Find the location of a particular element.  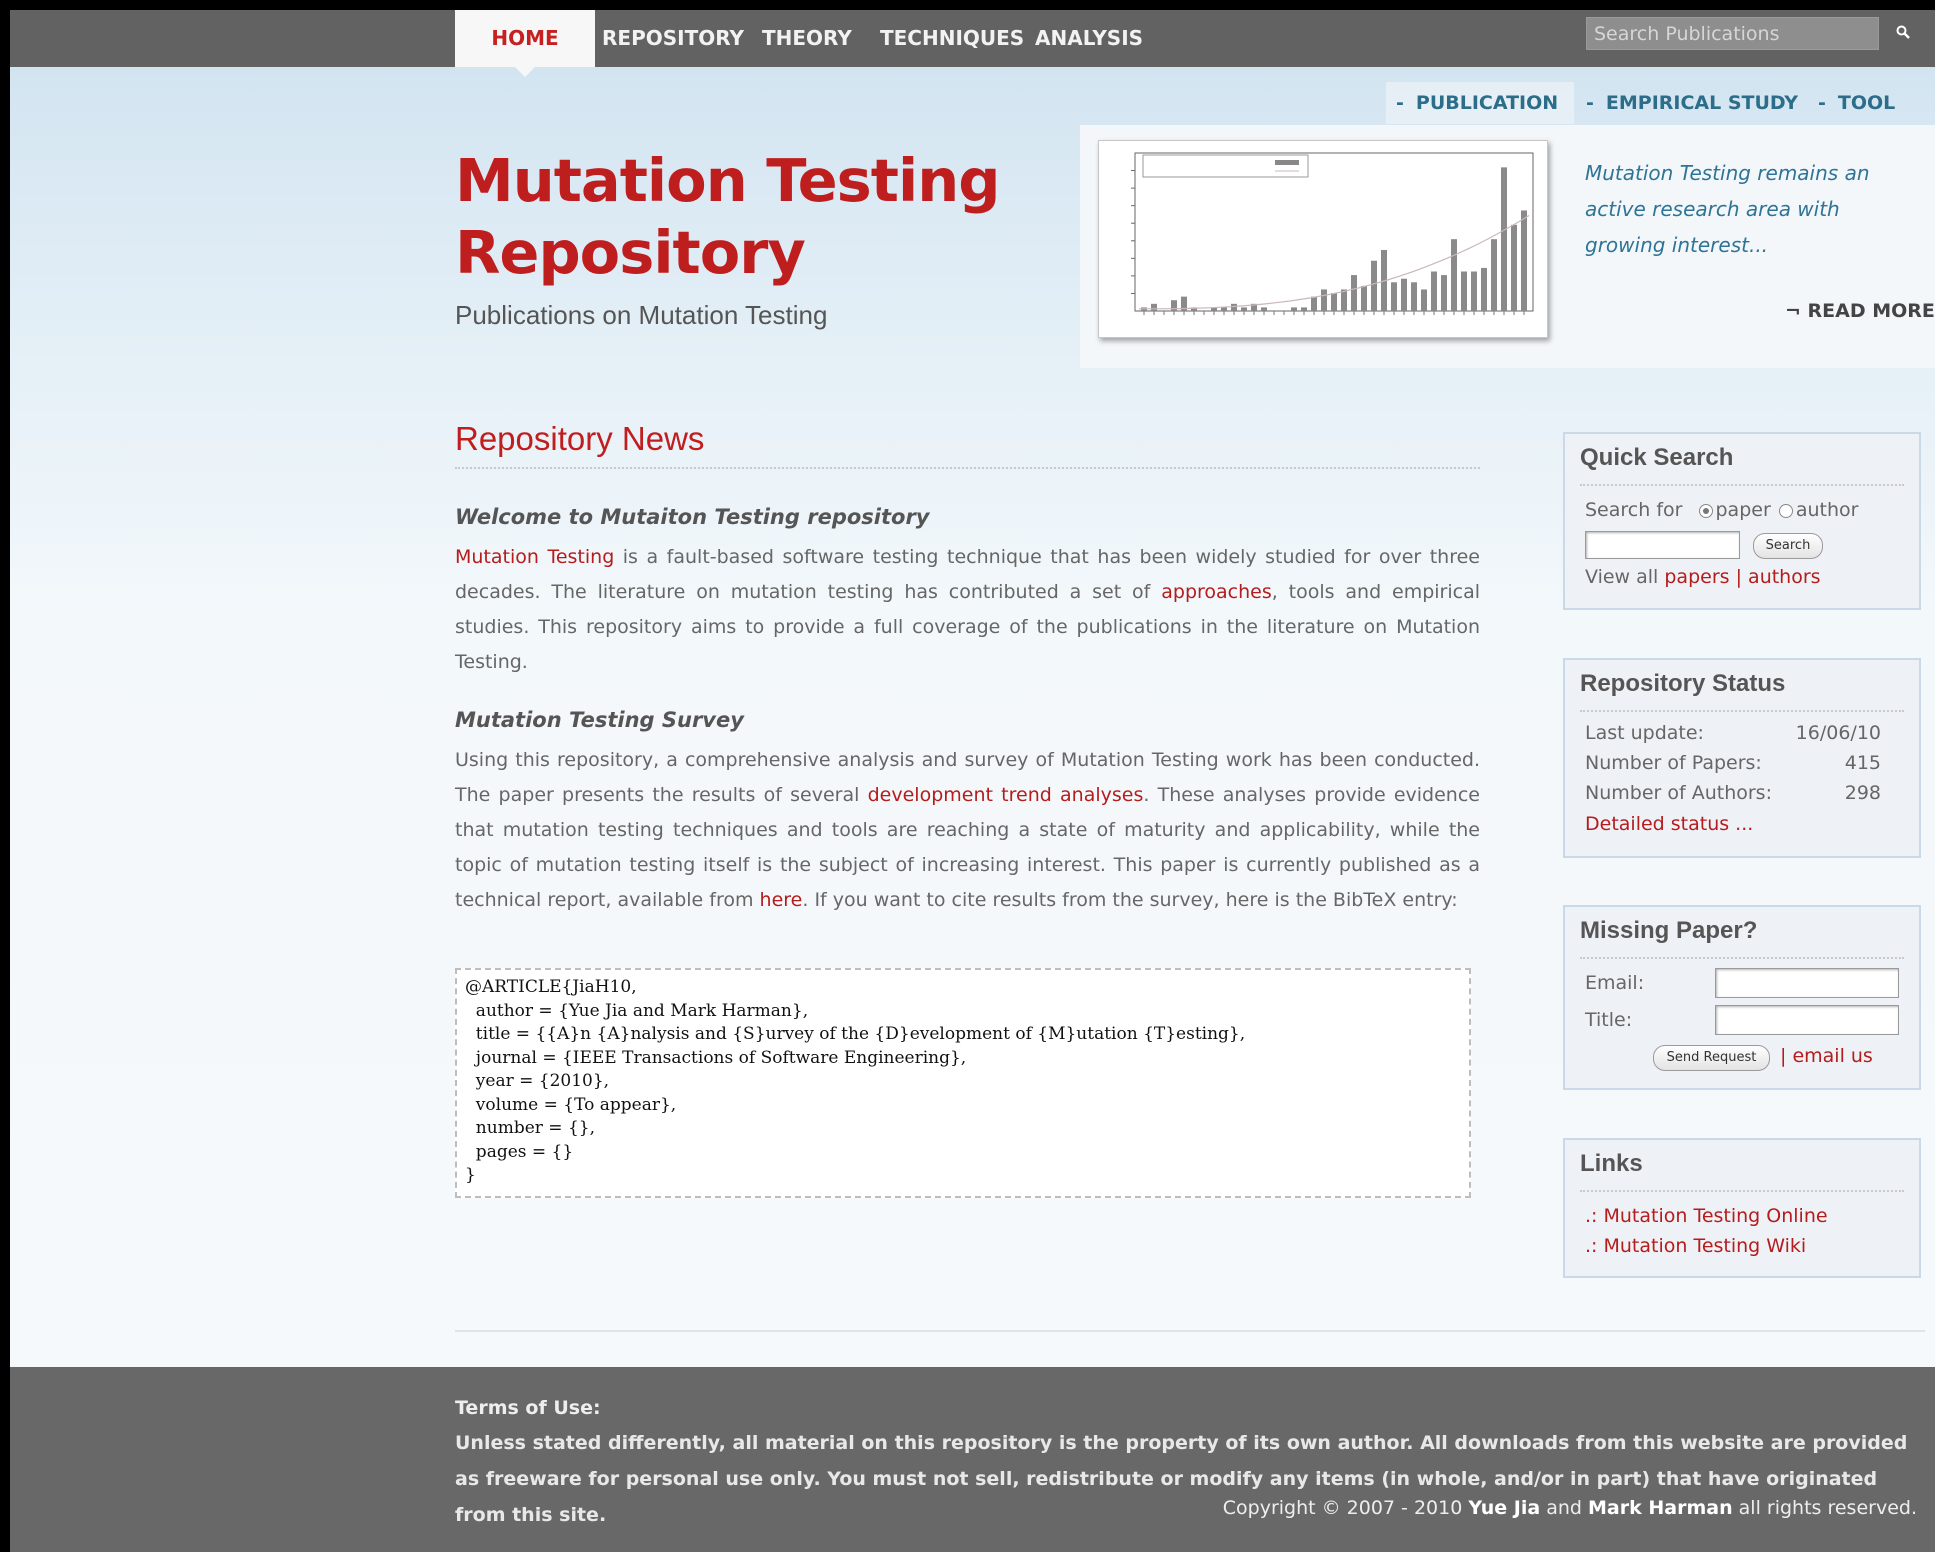

status-label: Last update: is located at coordinates (1644, 733).